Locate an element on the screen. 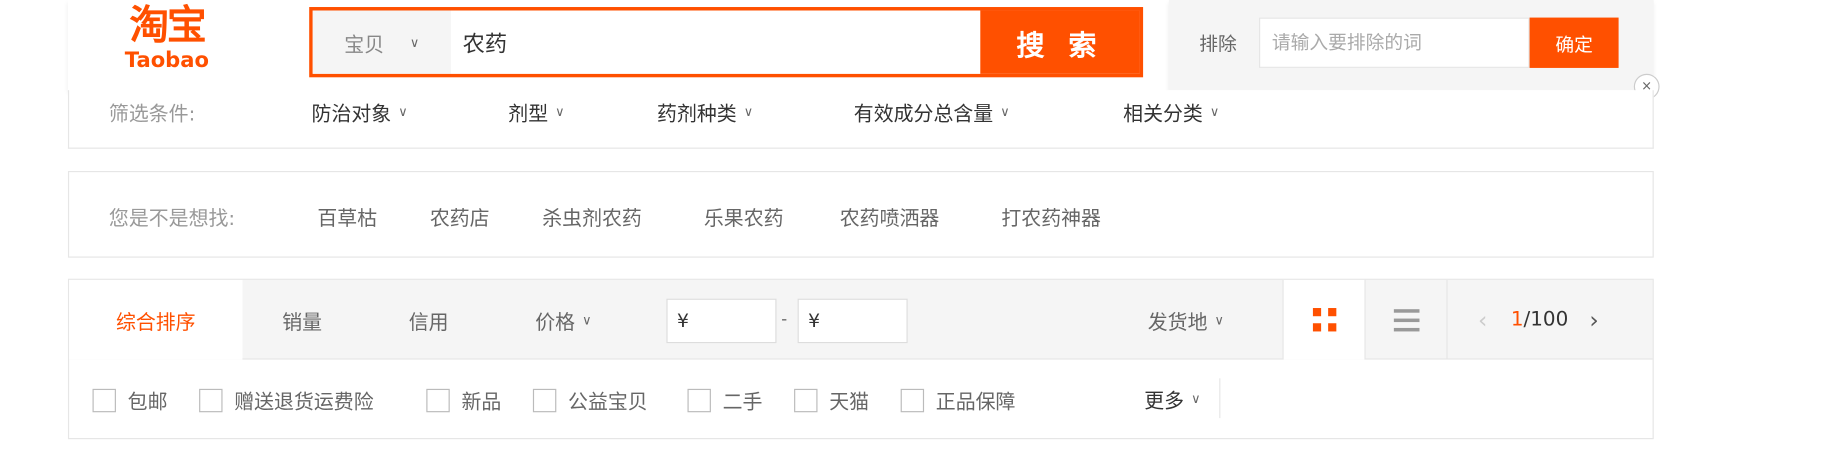 The height and width of the screenshot is (471, 1827). suggest-link: 农药喷洒器 is located at coordinates (890, 215).